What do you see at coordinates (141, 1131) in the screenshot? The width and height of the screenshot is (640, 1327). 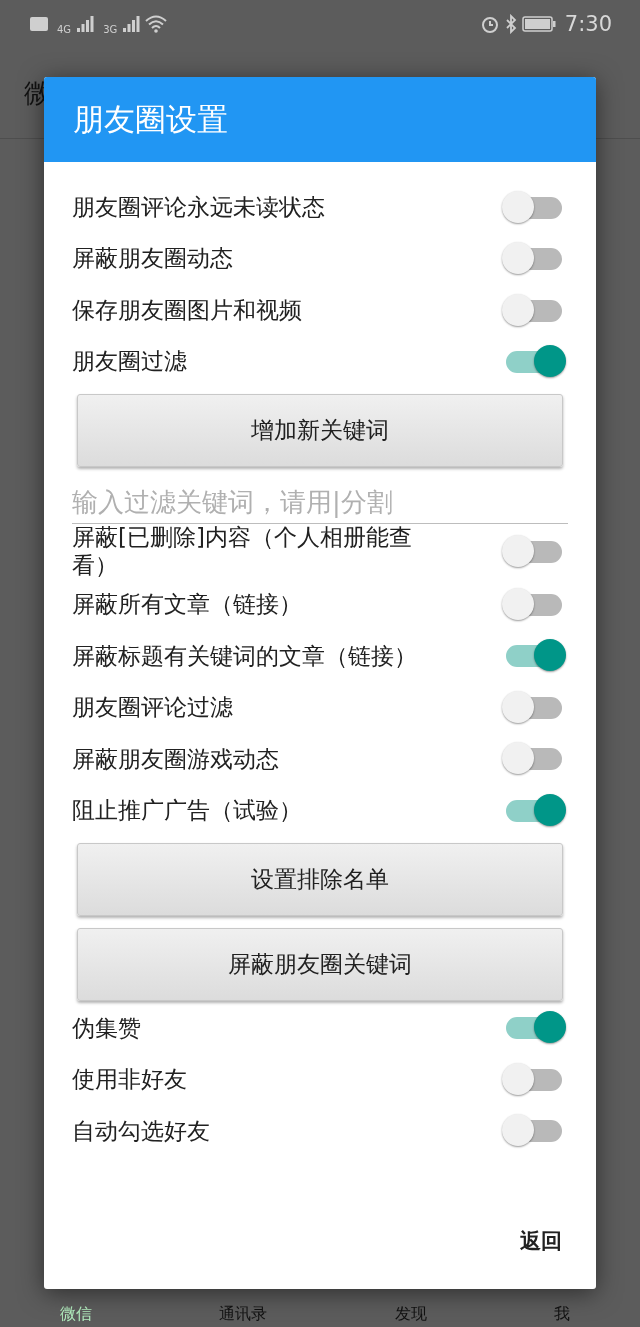 I see `setting-label: 自动勾选好友` at bounding box center [141, 1131].